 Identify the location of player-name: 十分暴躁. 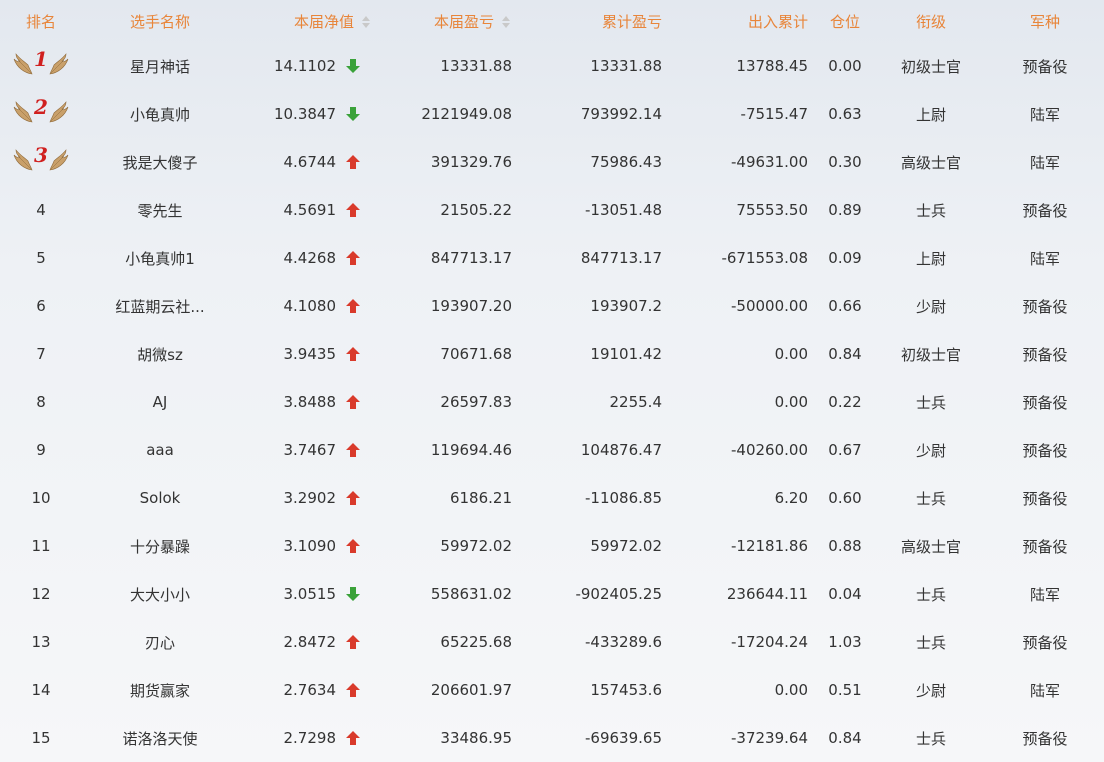
(160, 547).